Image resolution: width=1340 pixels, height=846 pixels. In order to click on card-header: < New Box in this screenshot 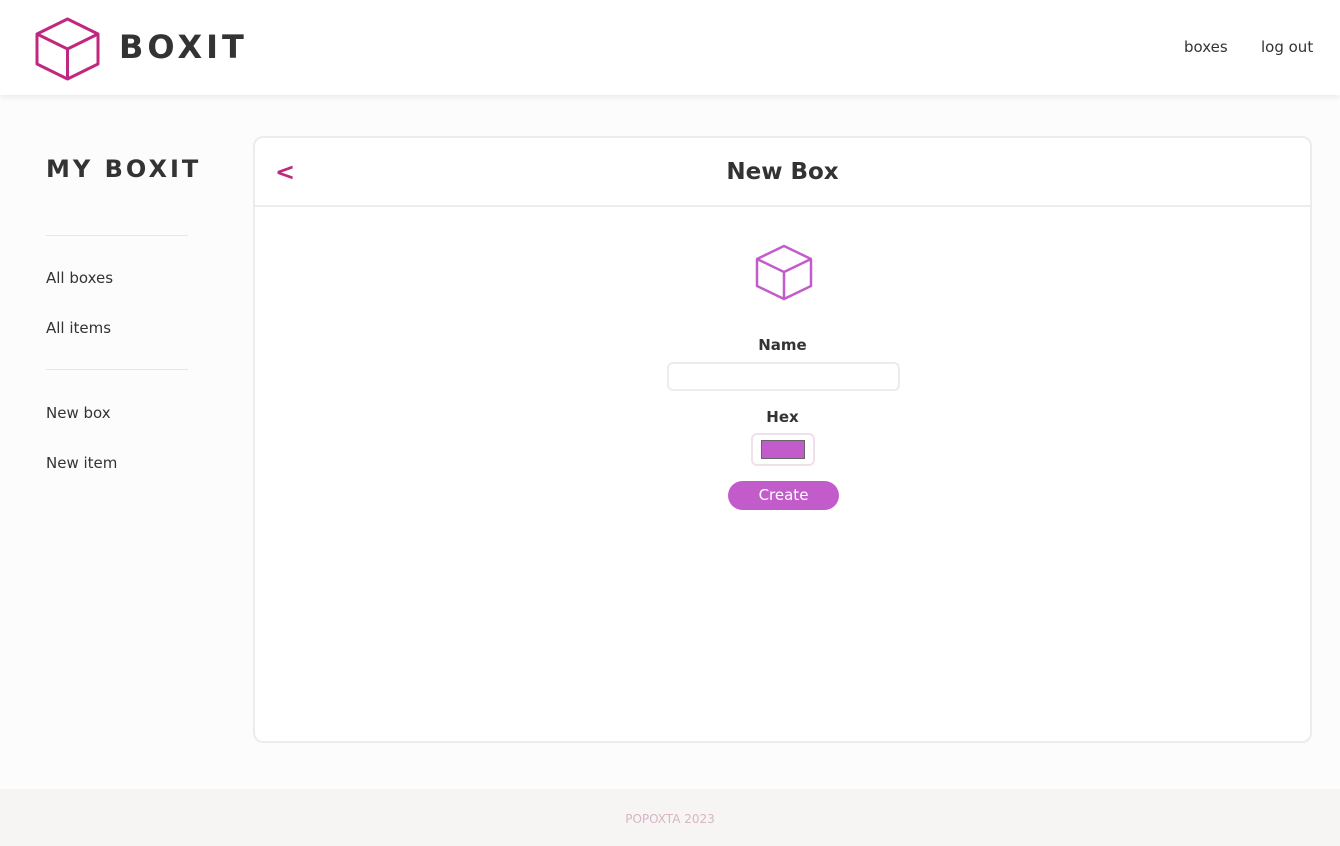, I will do `click(782, 172)`.